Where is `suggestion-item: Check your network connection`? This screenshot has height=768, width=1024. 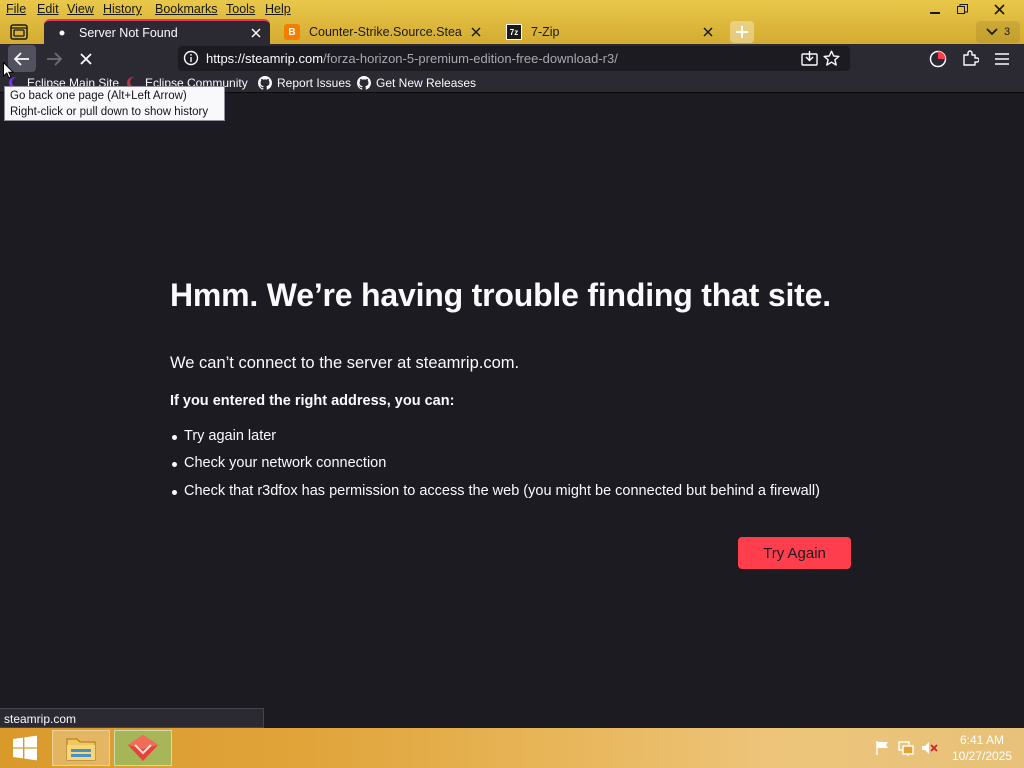
suggestion-item: Check your network connection is located at coordinates (279, 463).